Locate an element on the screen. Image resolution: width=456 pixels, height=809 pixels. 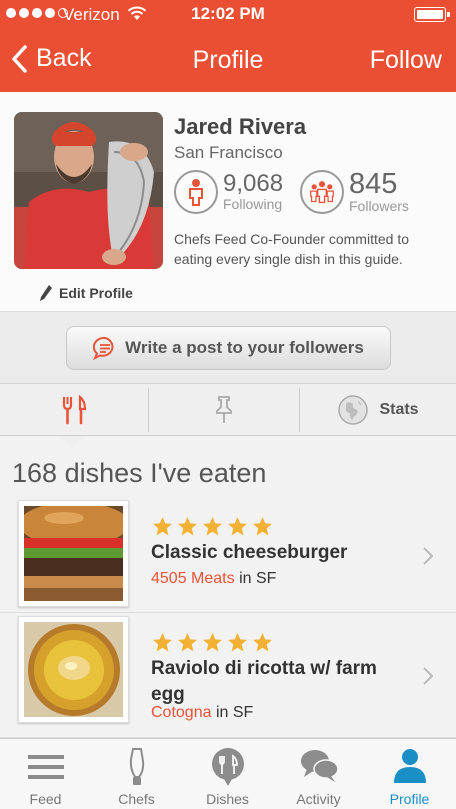
tab-dishes is located at coordinates (74, 410).